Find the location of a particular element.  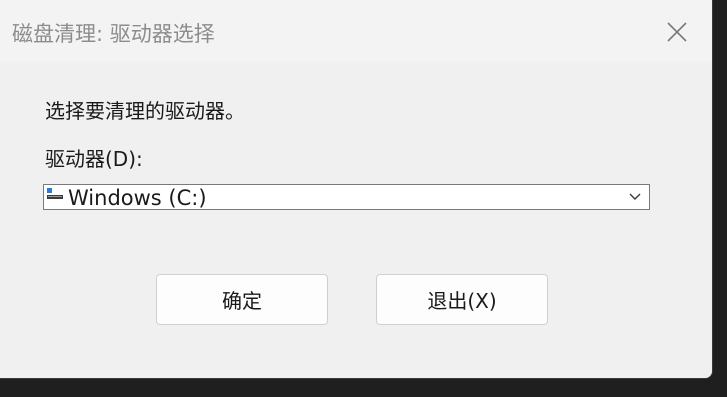

window-title: 磁盘清理: 驱动器选择 is located at coordinates (113, 34).